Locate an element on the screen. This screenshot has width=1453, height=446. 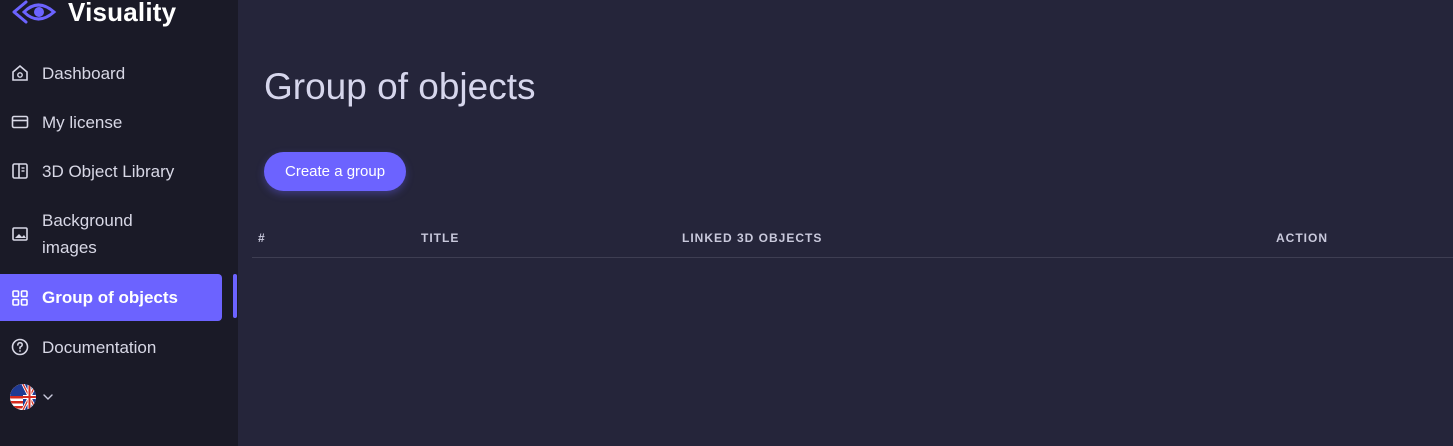
help-circle-icon is located at coordinates (20, 347).